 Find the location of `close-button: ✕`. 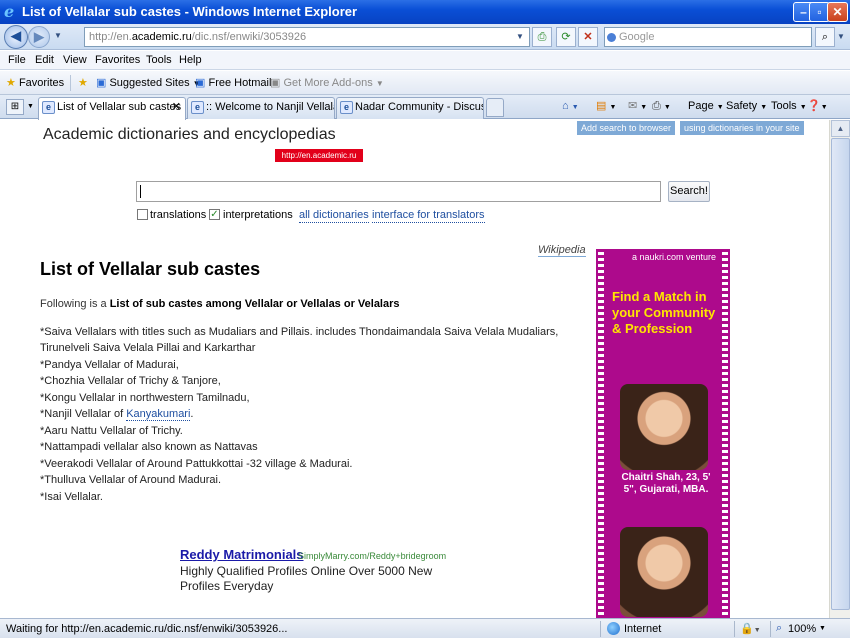

close-button: ✕ is located at coordinates (837, 12).